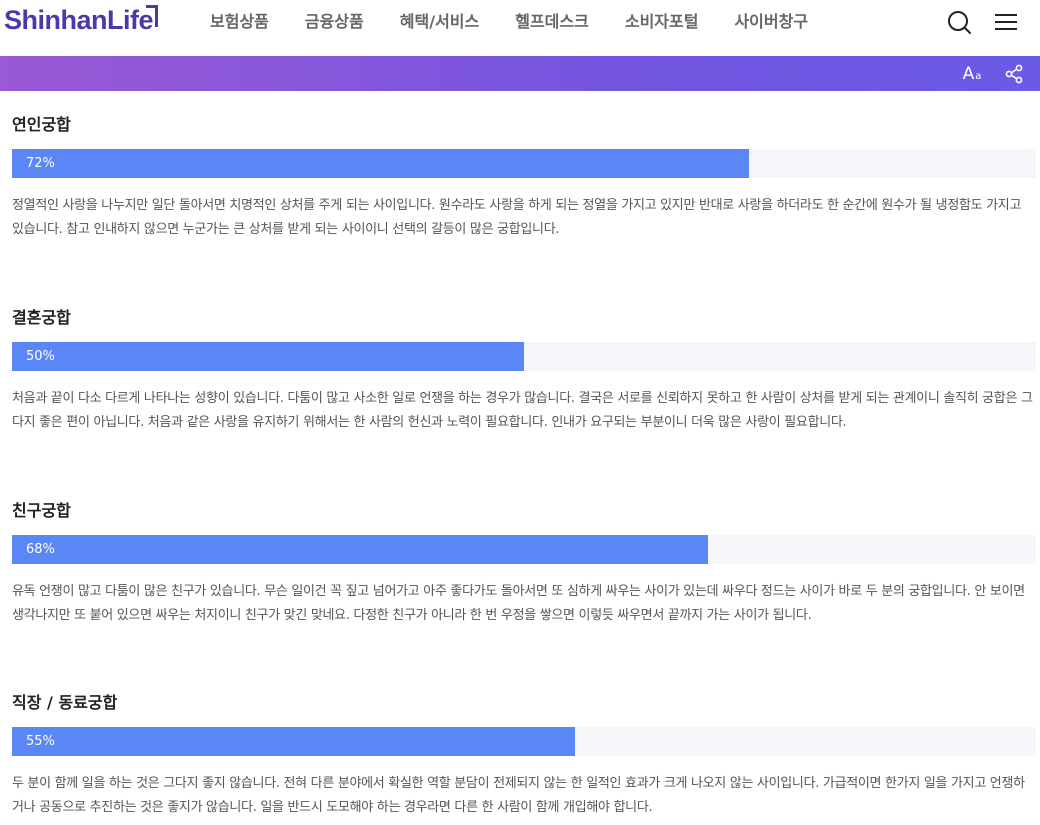  I want to click on share-icon, so click(1014, 73).